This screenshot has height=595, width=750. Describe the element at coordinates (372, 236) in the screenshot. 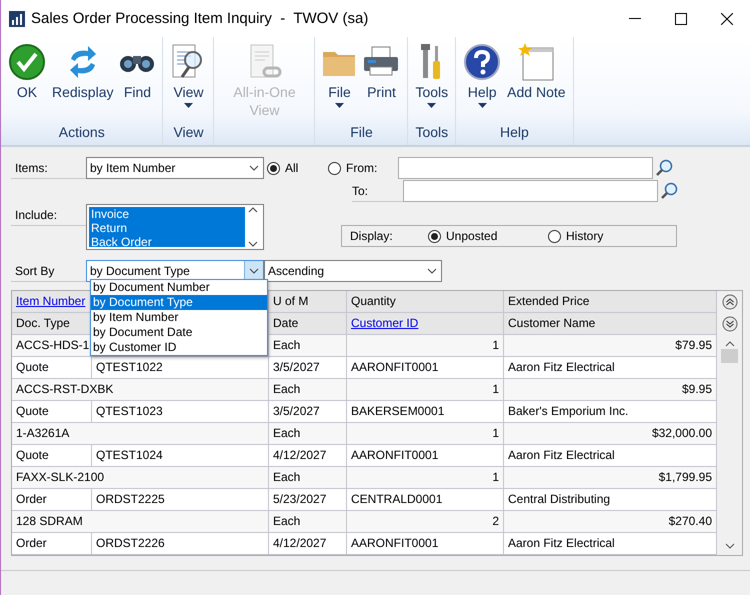

I see `field-label: Display:` at that location.